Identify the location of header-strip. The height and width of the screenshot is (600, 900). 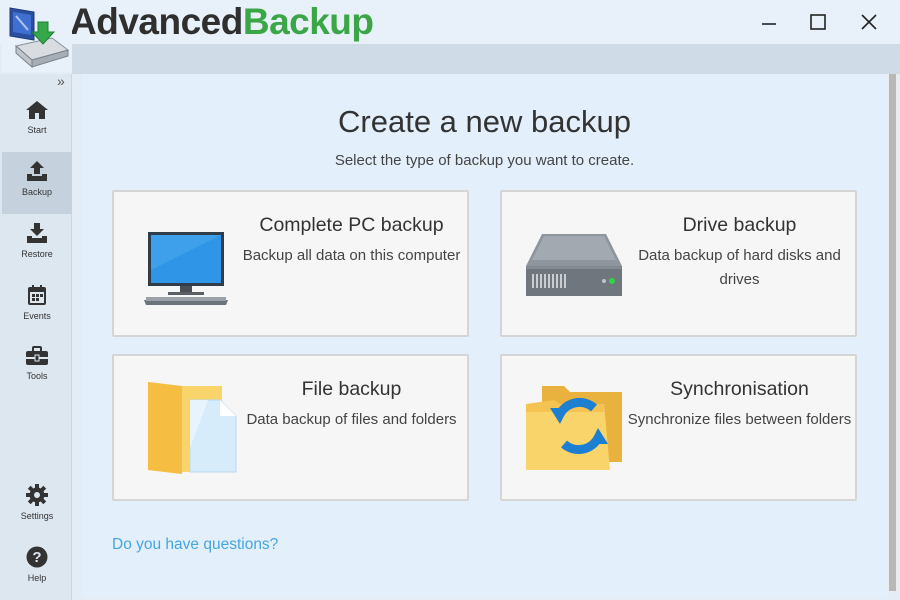
(486, 59).